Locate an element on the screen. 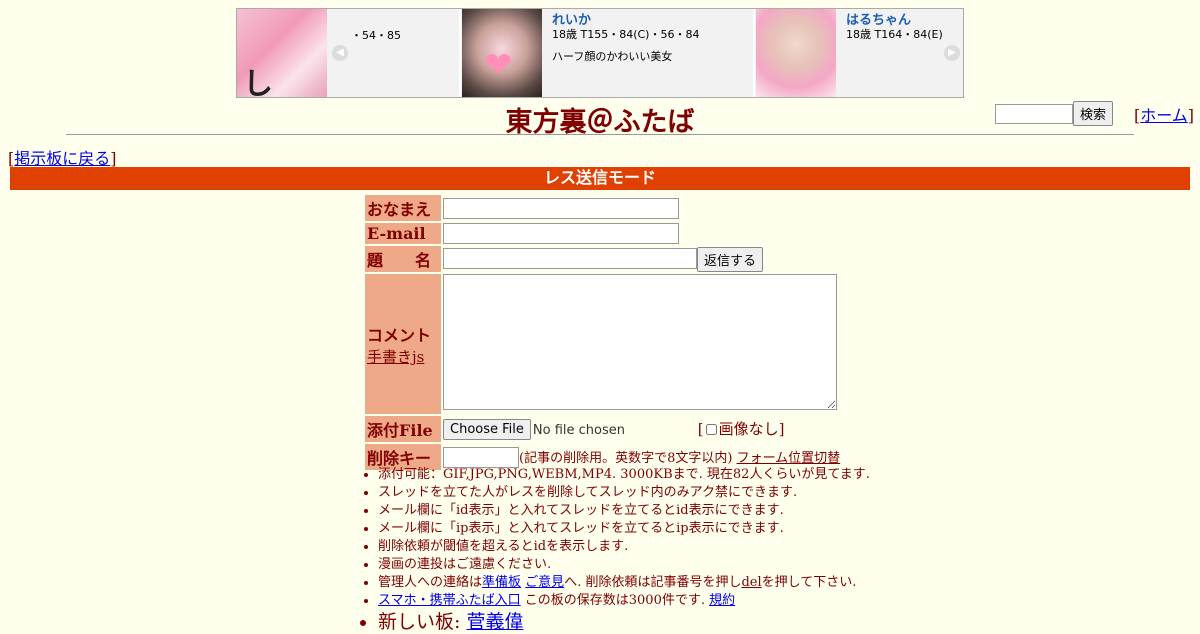 Image resolution: width=1200 pixels, height=634 pixels. contact-text: 管理人への連絡は is located at coordinates (430, 582).